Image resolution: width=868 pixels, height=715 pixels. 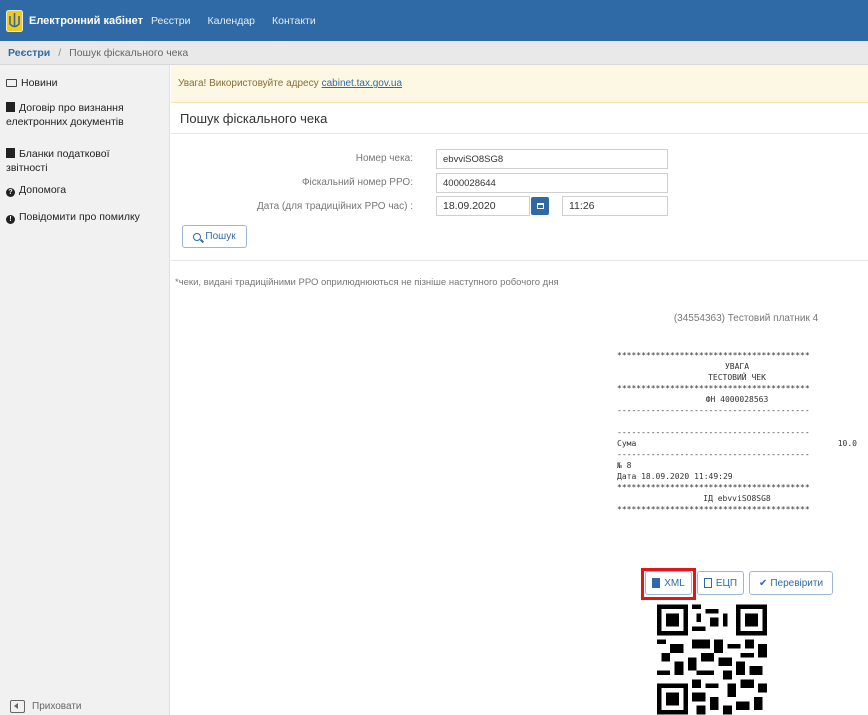 What do you see at coordinates (737, 399) in the screenshot?
I see `receipt-fiscal-number: ФН 4000028563` at bounding box center [737, 399].